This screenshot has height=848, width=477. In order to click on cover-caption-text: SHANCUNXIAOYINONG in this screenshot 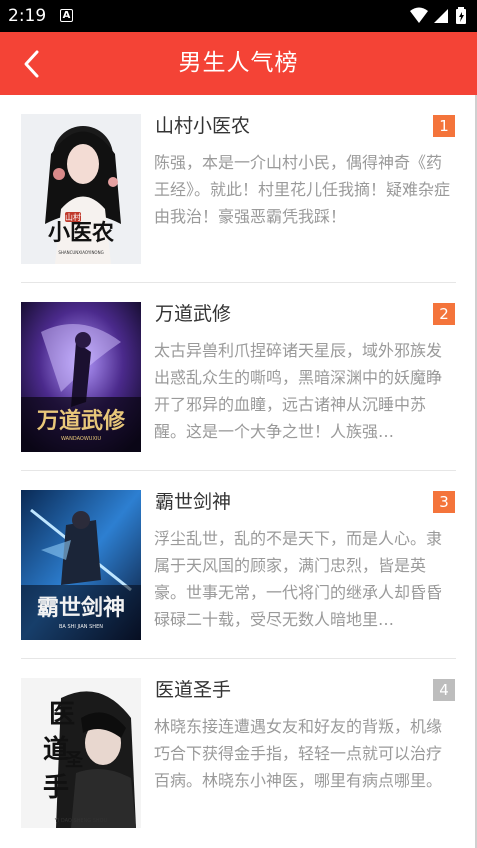, I will do `click(80, 252)`.